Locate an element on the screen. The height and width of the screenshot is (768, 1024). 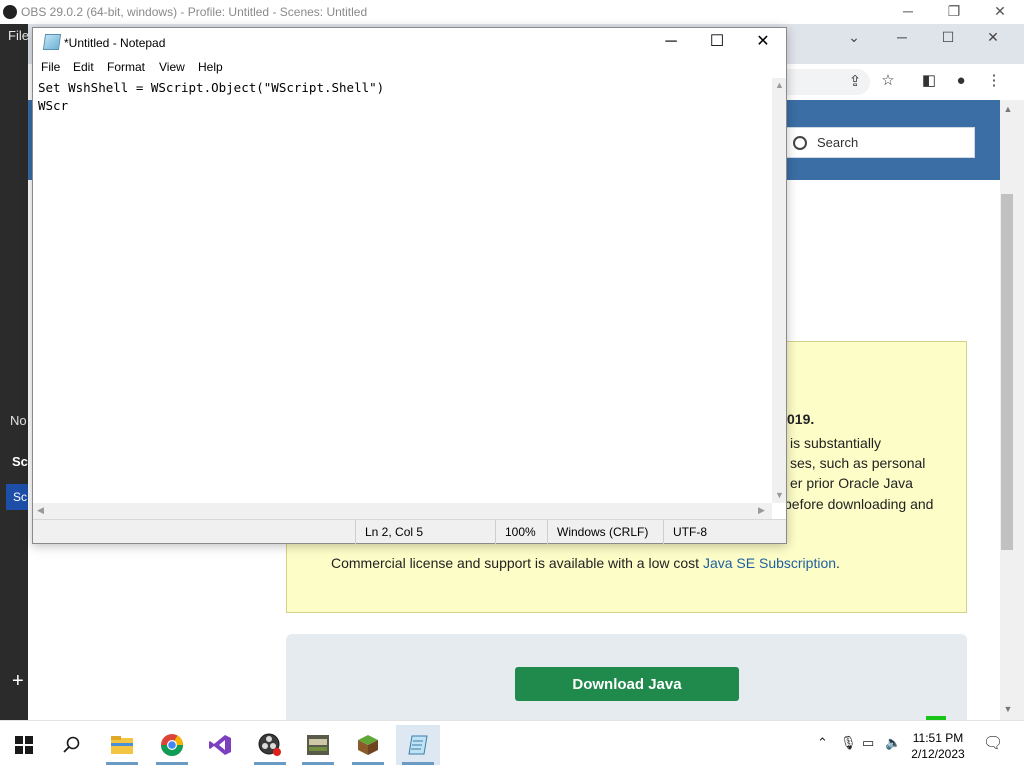
notepad-title: *Untitled - Notepad is located at coordinates (115, 43).